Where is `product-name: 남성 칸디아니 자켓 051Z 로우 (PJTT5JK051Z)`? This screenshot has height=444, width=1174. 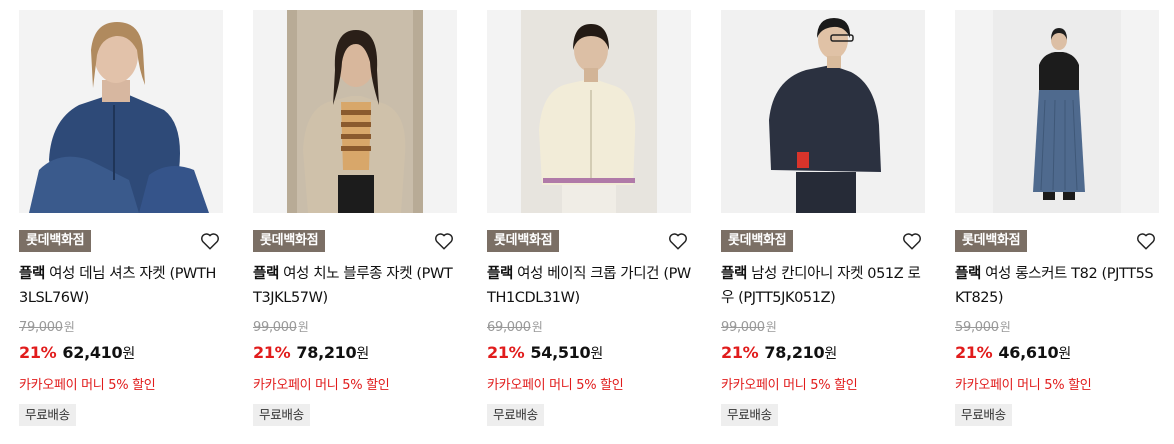
product-name: 남성 칸디아니 자켓 051Z 로우 (PJTT5JK051Z) is located at coordinates (821, 286).